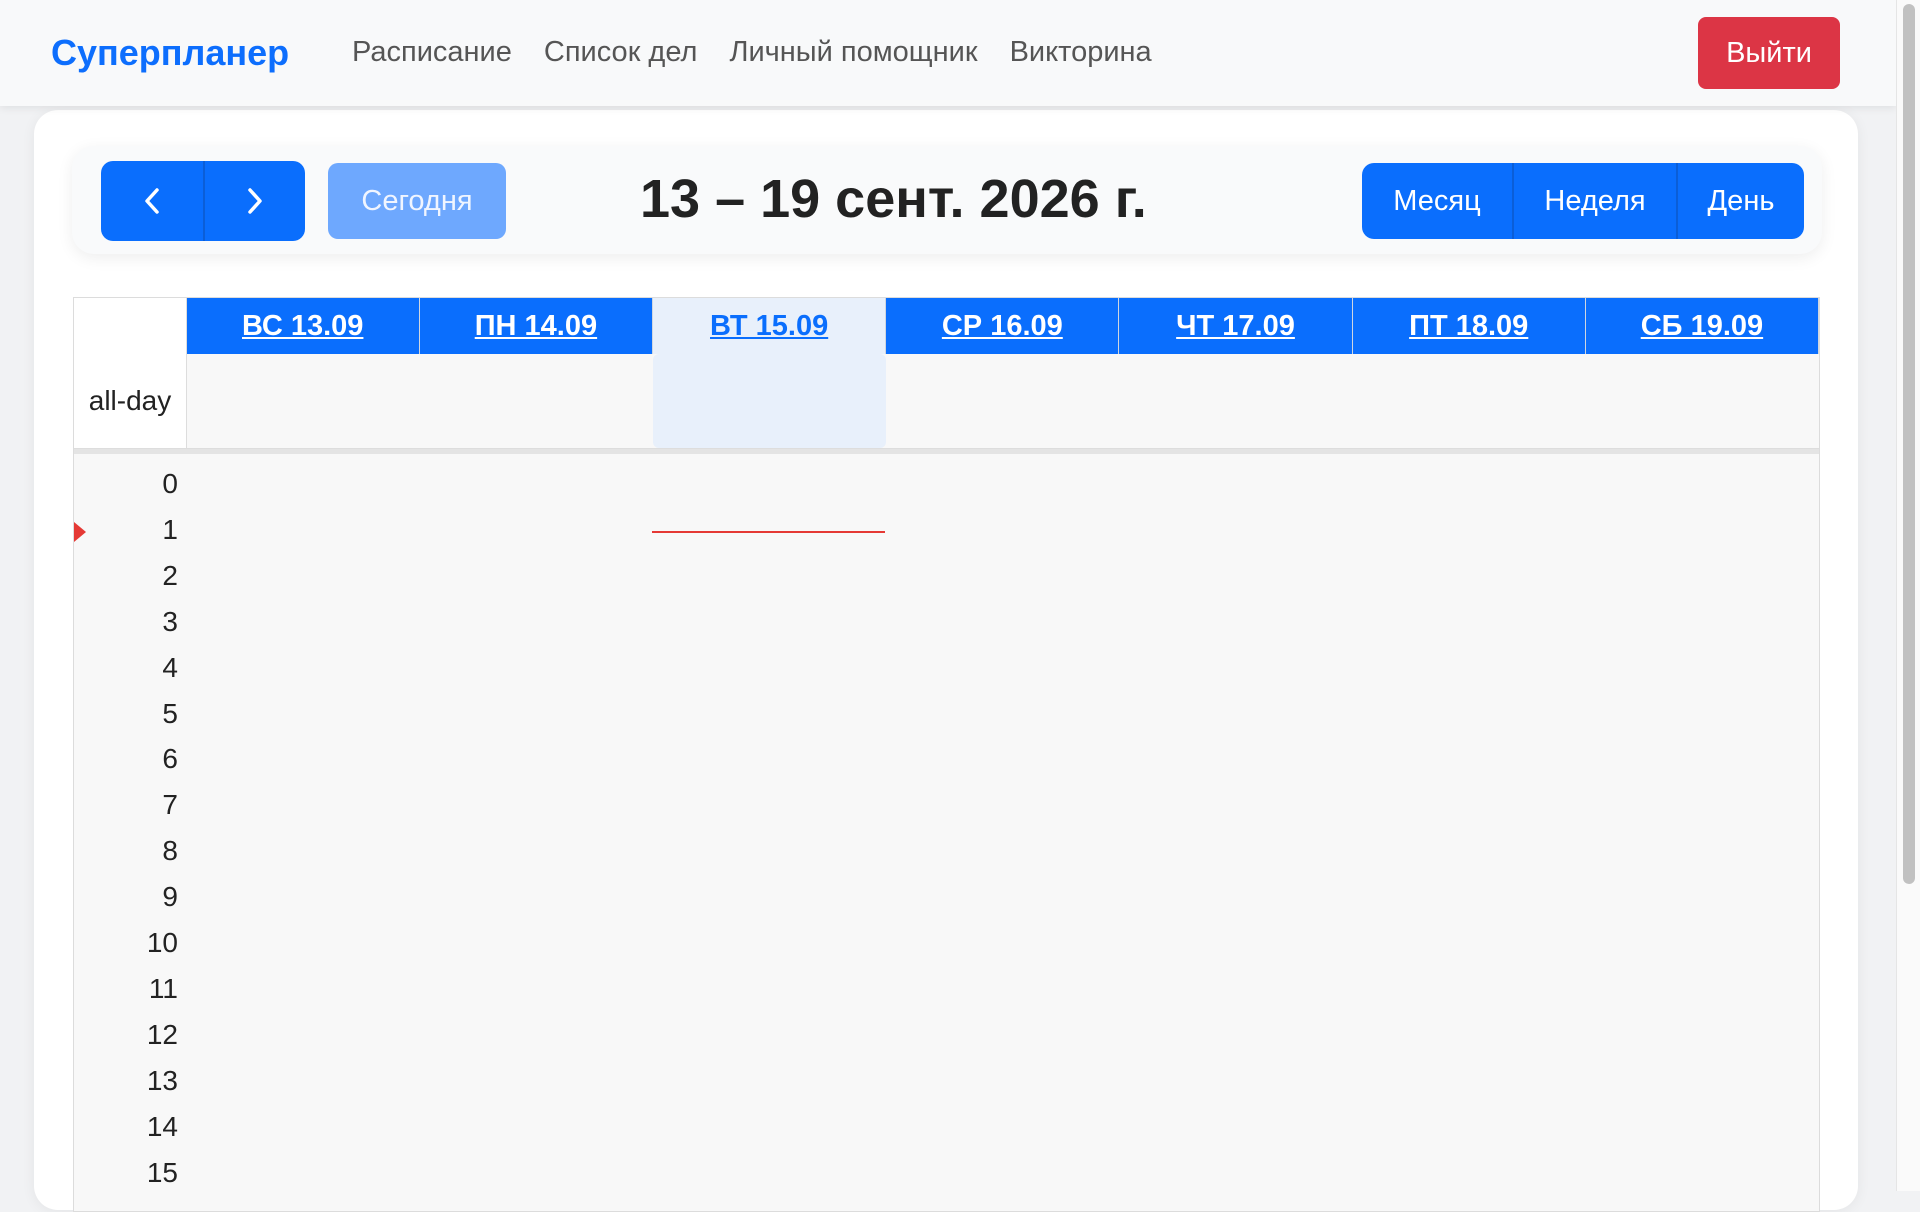  Describe the element at coordinates (170, 529) in the screenshot. I see `hour-label: 1` at that location.